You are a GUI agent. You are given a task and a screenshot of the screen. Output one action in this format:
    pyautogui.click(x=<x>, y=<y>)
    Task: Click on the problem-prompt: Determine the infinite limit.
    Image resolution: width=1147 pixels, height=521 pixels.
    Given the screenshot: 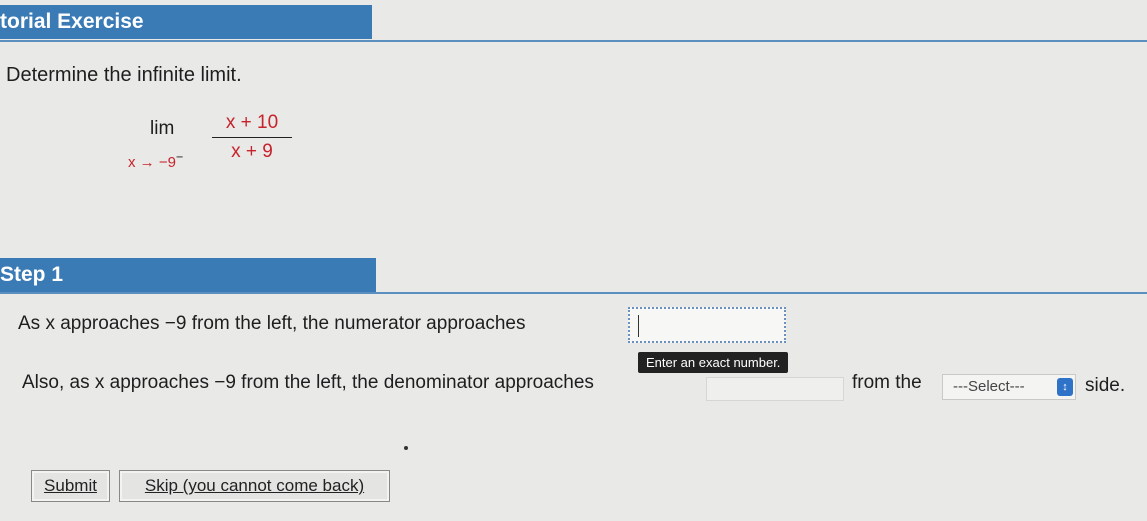 What is the action you would take?
    pyautogui.click(x=124, y=75)
    